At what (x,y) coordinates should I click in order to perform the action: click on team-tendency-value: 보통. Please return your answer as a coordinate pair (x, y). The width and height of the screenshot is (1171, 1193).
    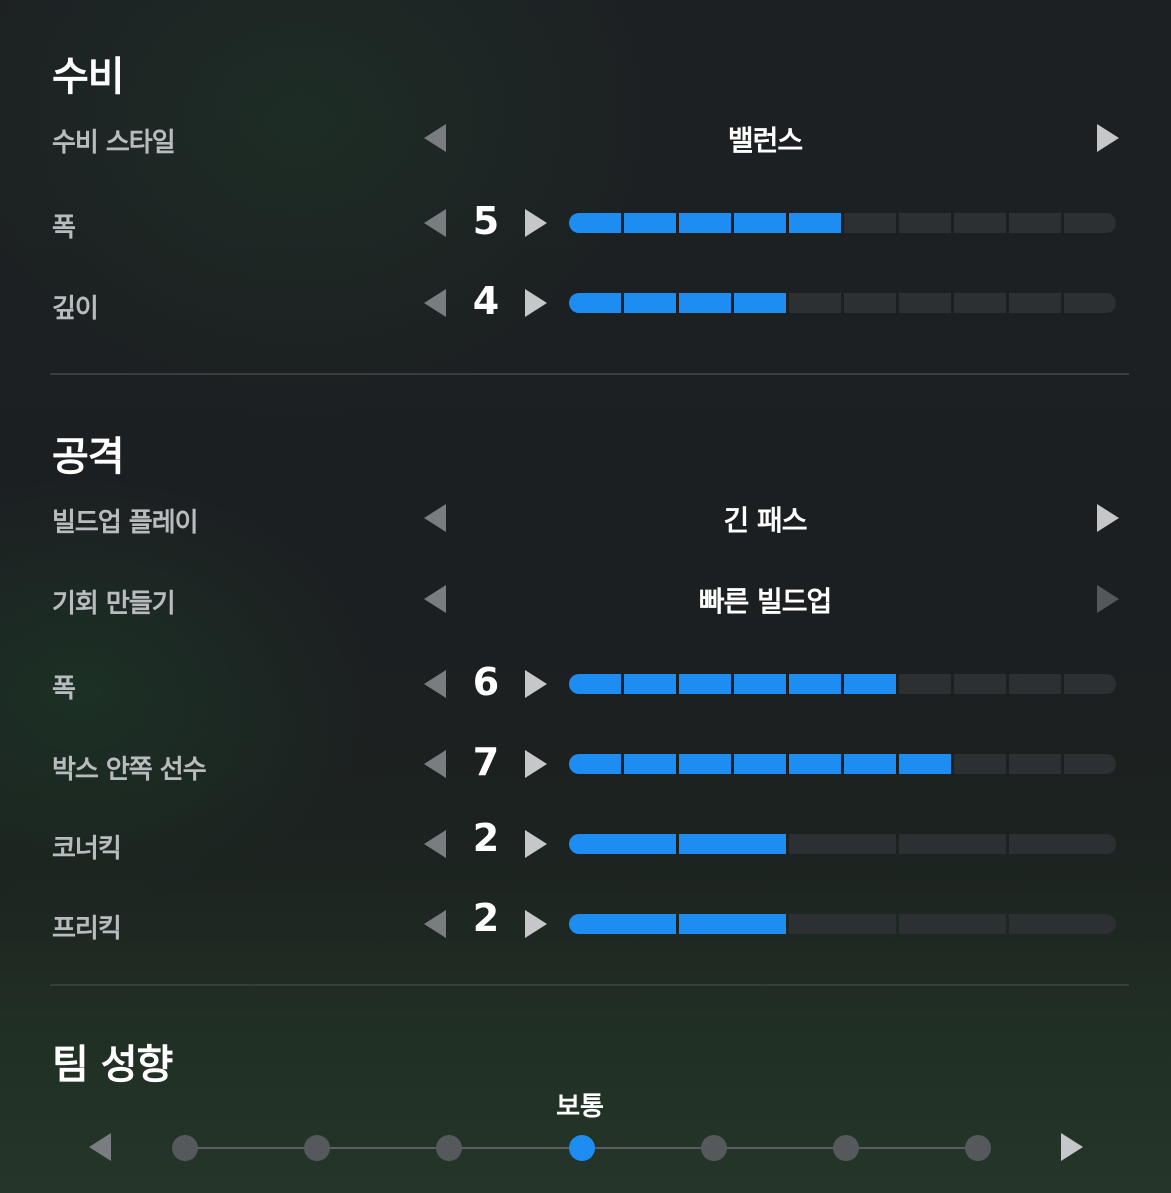
    Looking at the image, I should click on (580, 1107).